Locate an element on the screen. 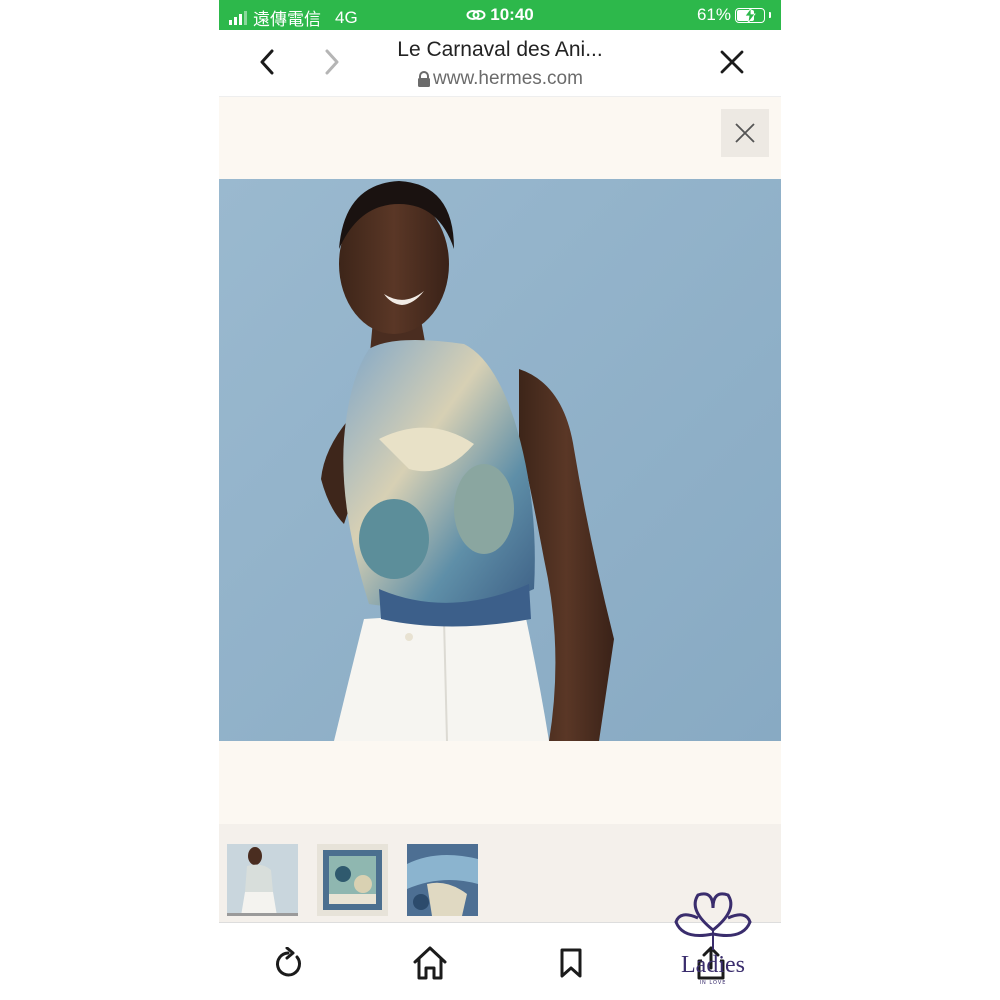  home-button is located at coordinates (430, 963).